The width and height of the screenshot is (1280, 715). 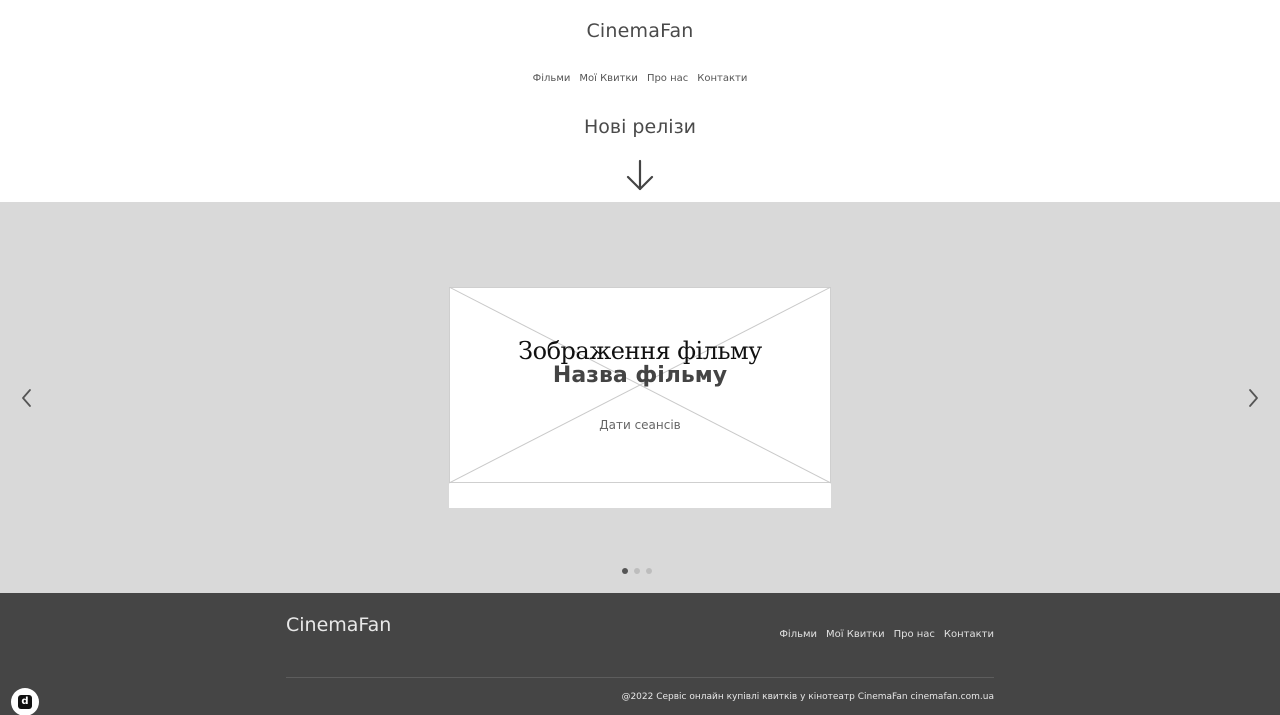 What do you see at coordinates (969, 634) in the screenshot?
I see `footer-nav-item-contacts: Контакти` at bounding box center [969, 634].